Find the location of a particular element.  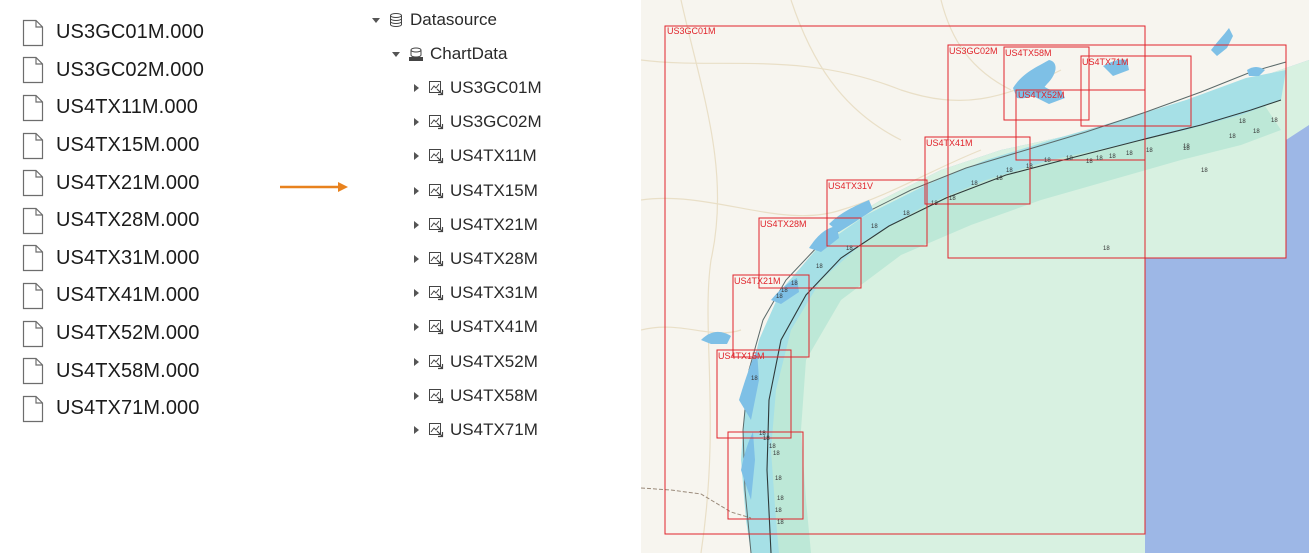

tree-node-datasource: Datasource is located at coordinates (433, 20).